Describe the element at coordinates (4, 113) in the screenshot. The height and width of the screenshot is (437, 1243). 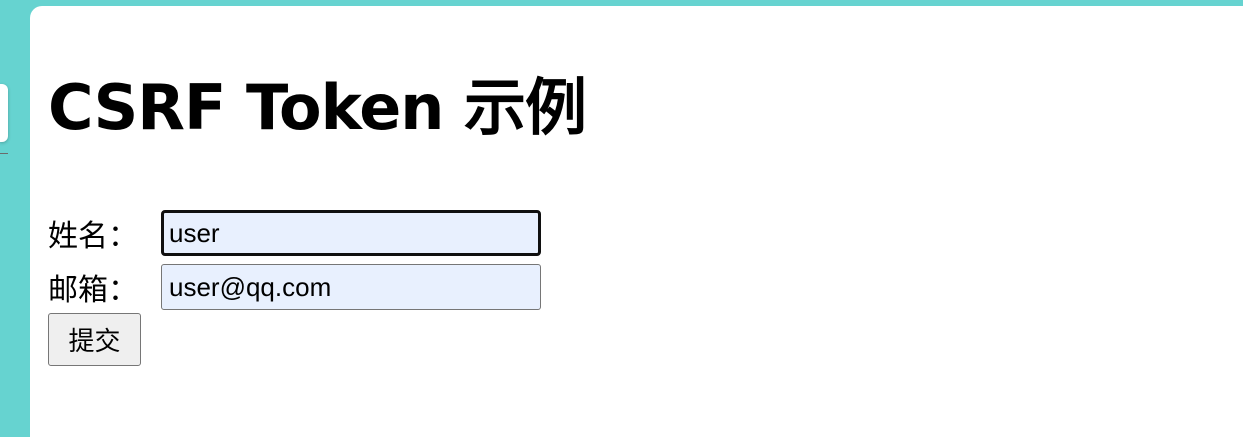
I see `side-panel-tab` at that location.